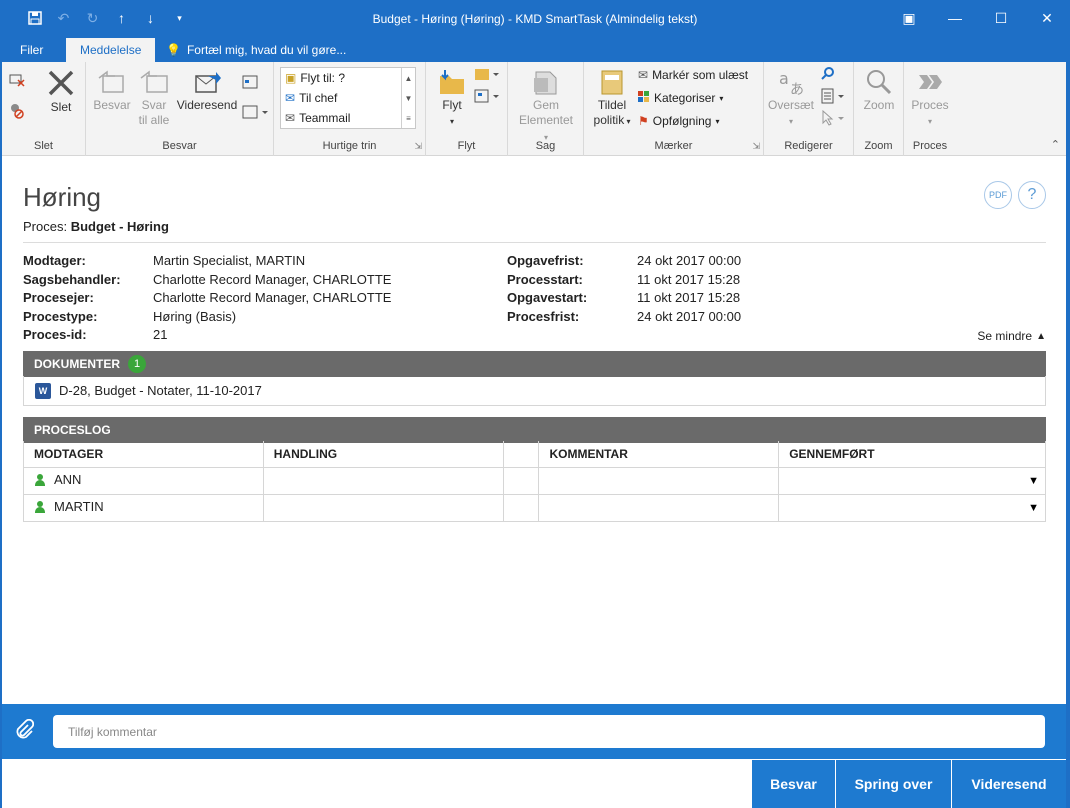  What do you see at coordinates (534, 454) in the screenshot?
I see `proceslog-header-row: MODTAGER HANDLING KOMMENTAR GENNEMFØRT` at bounding box center [534, 454].